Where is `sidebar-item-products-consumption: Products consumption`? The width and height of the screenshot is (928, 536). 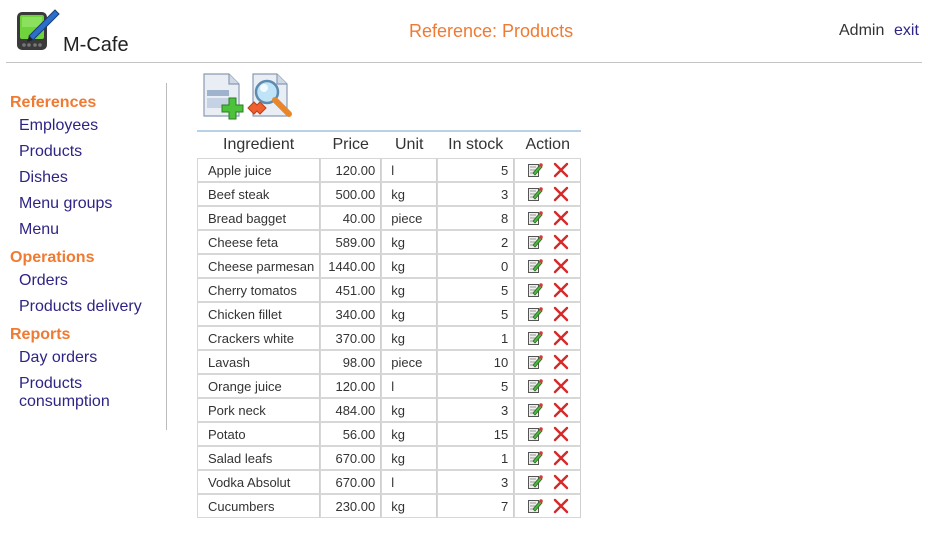 sidebar-item-products-consumption: Products consumption is located at coordinates (69, 393).